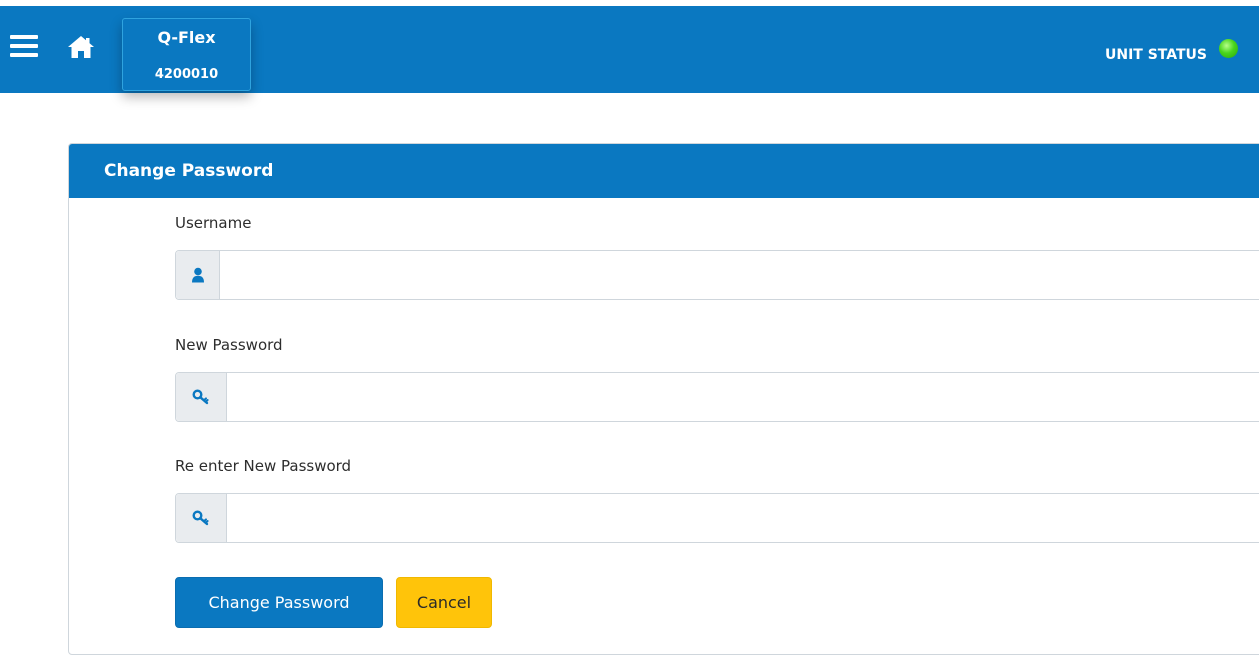  Describe the element at coordinates (81, 47) in the screenshot. I see `home-icon` at that location.